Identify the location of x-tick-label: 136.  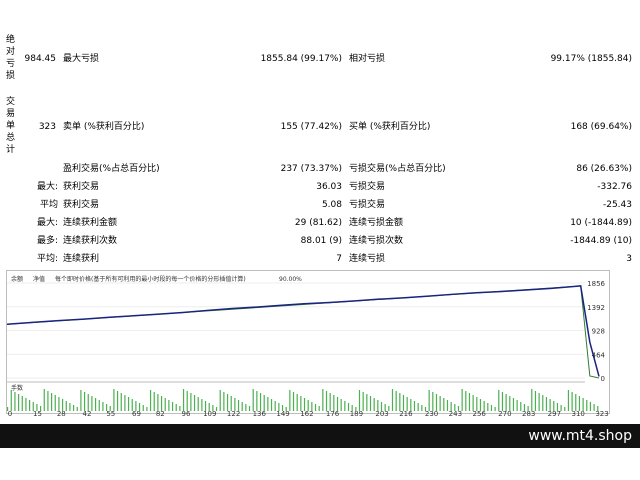
(260, 414).